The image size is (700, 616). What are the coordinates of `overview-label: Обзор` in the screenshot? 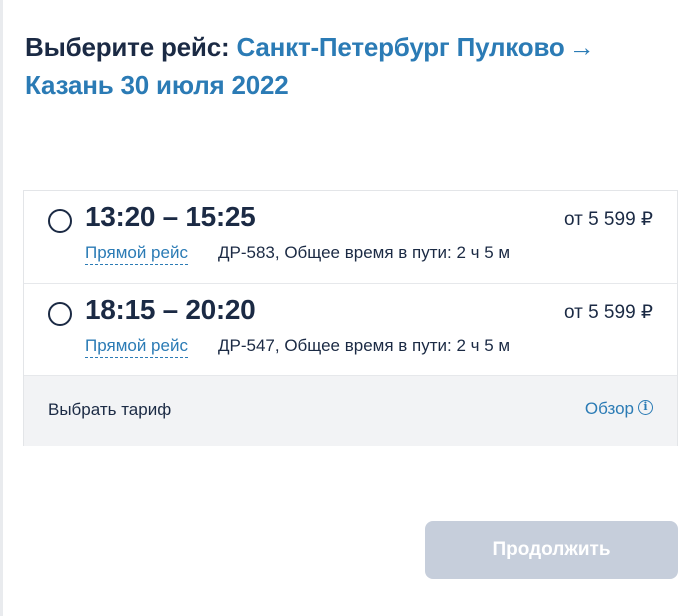 It's located at (609, 408).